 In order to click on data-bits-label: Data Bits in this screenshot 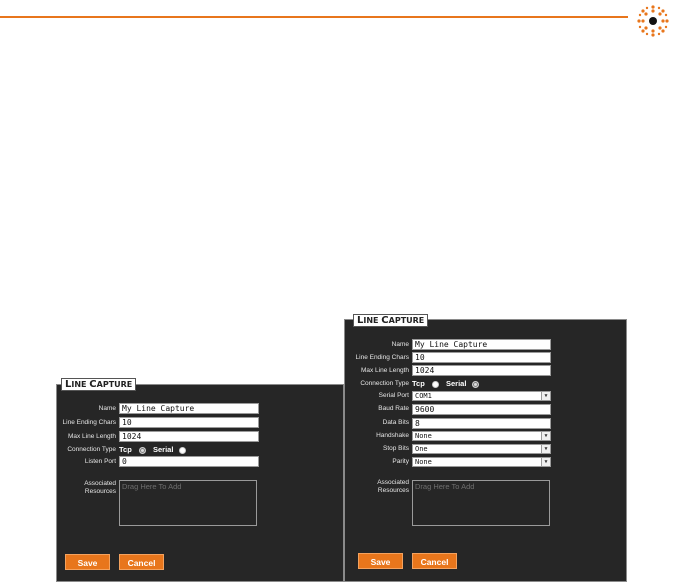, I will do `click(395, 422)`.